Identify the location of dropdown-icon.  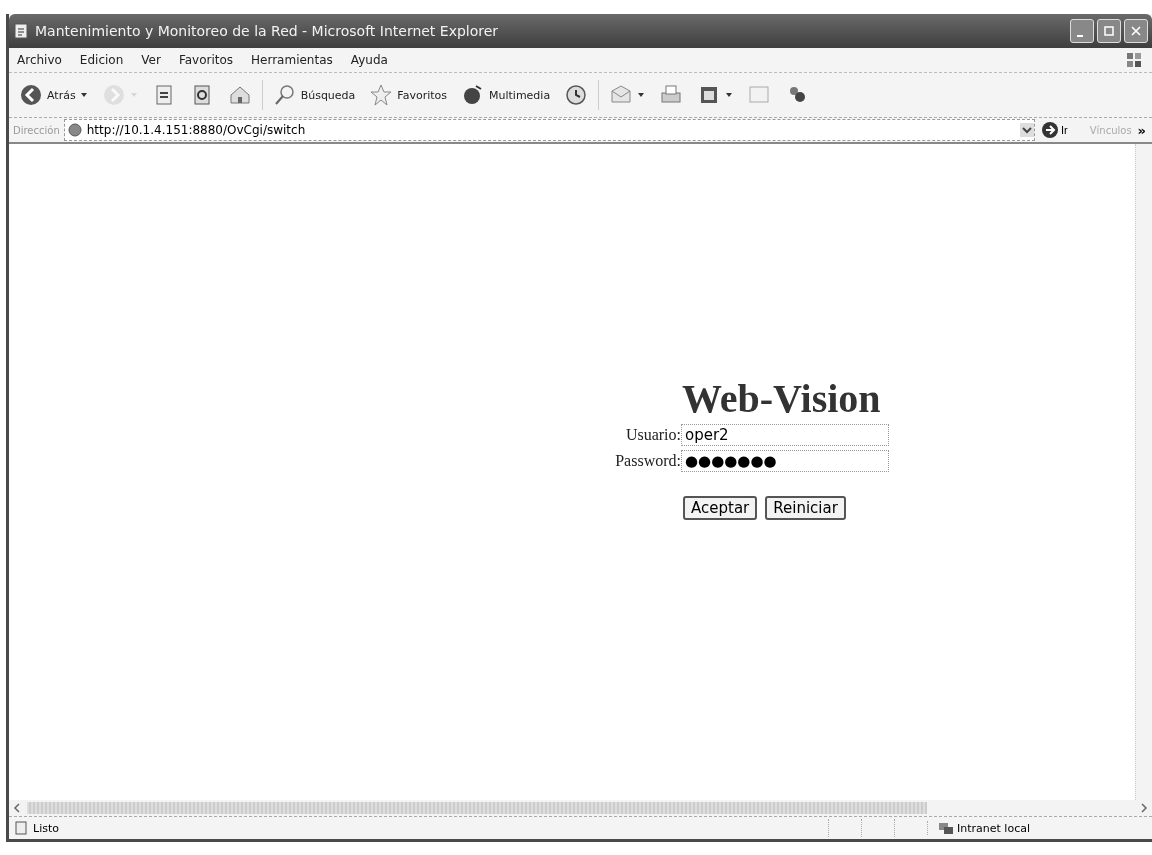
(1026, 130).